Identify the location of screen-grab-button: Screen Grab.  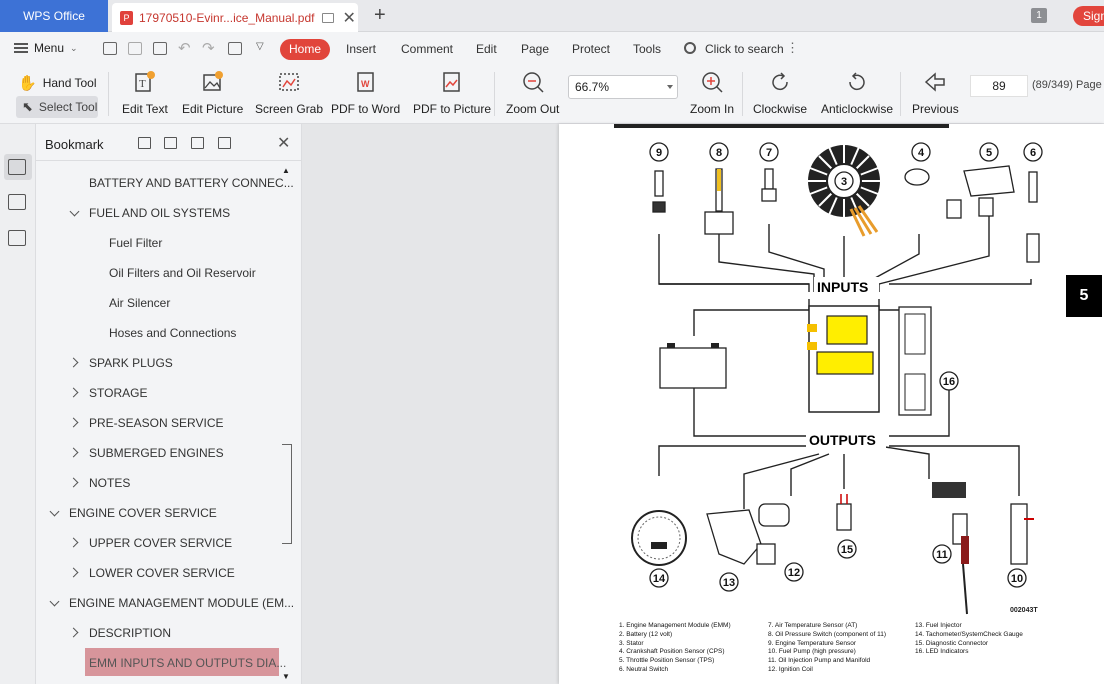
(289, 93).